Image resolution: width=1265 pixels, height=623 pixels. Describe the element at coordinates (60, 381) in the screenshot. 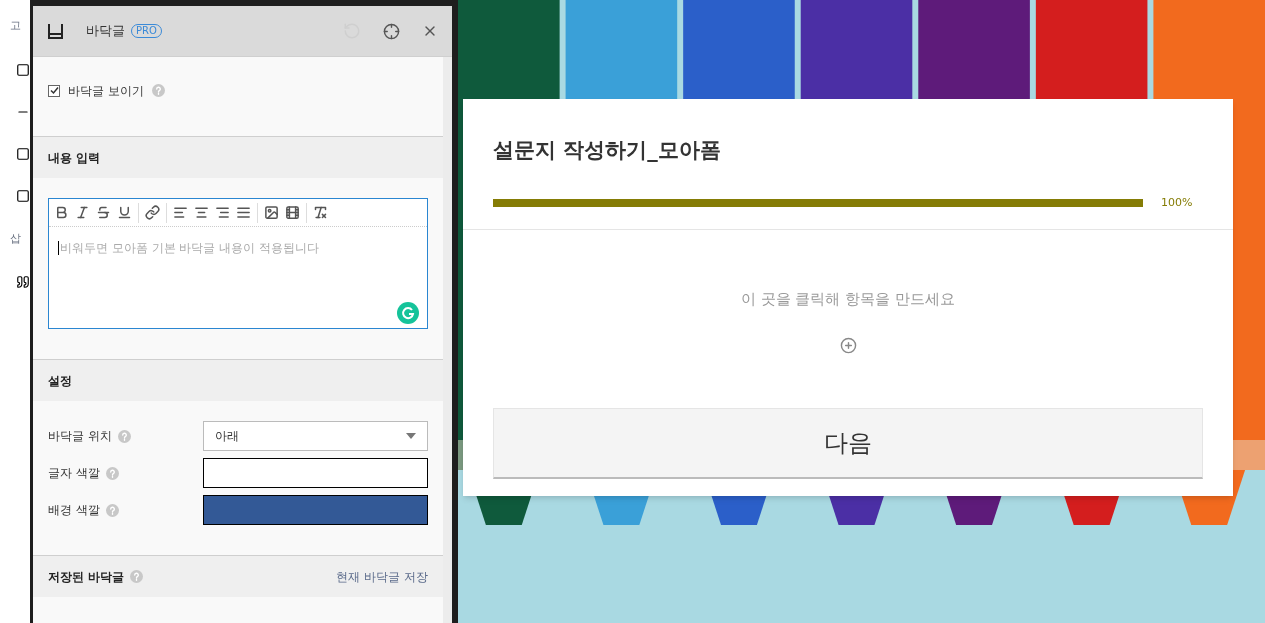

I see `section-heading: 설정` at that location.